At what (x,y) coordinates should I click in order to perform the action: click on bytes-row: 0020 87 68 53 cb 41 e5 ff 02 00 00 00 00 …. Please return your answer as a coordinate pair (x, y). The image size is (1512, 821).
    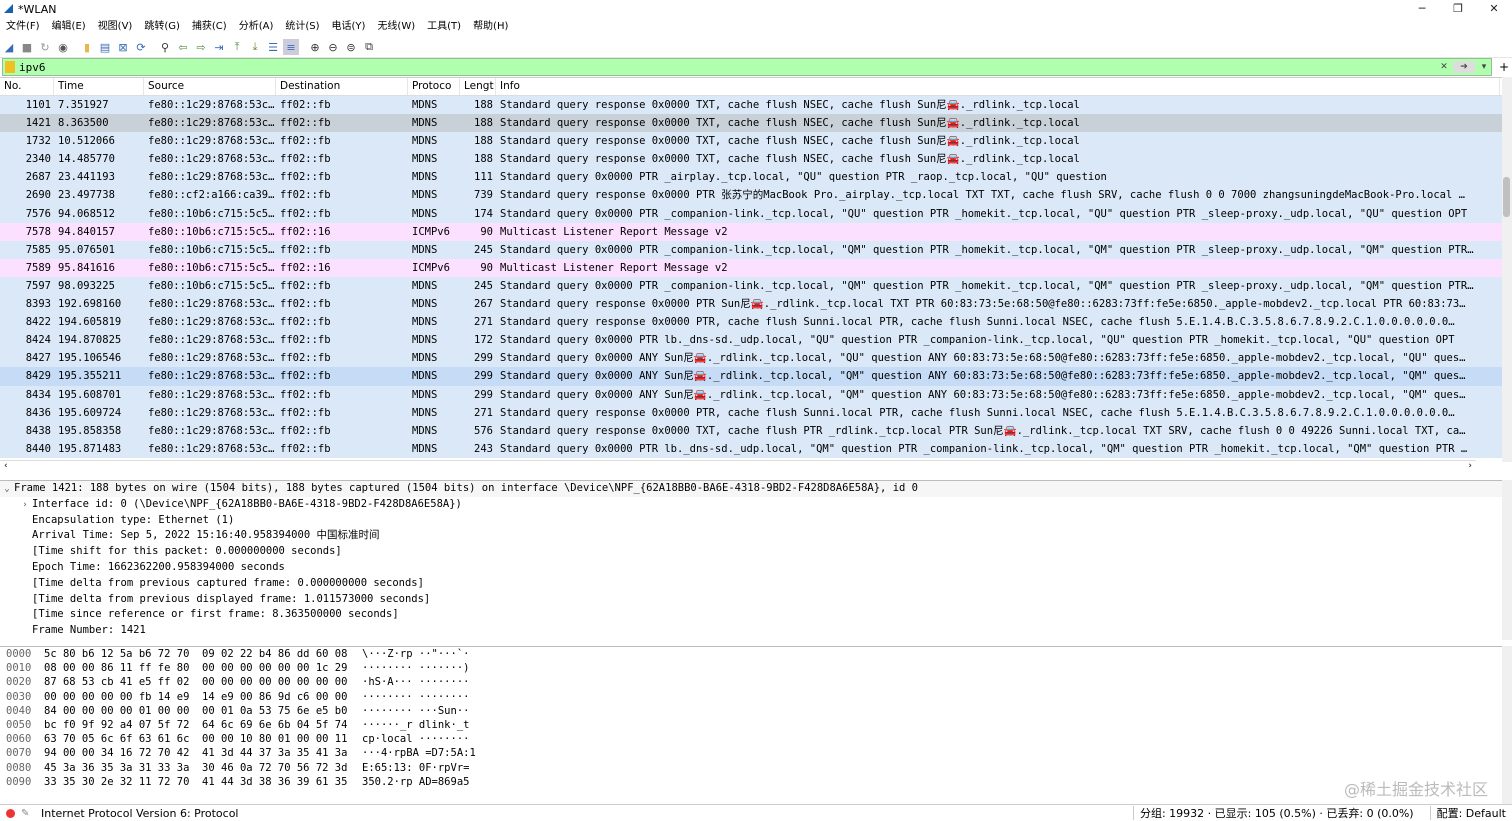
    Looking at the image, I should click on (751, 682).